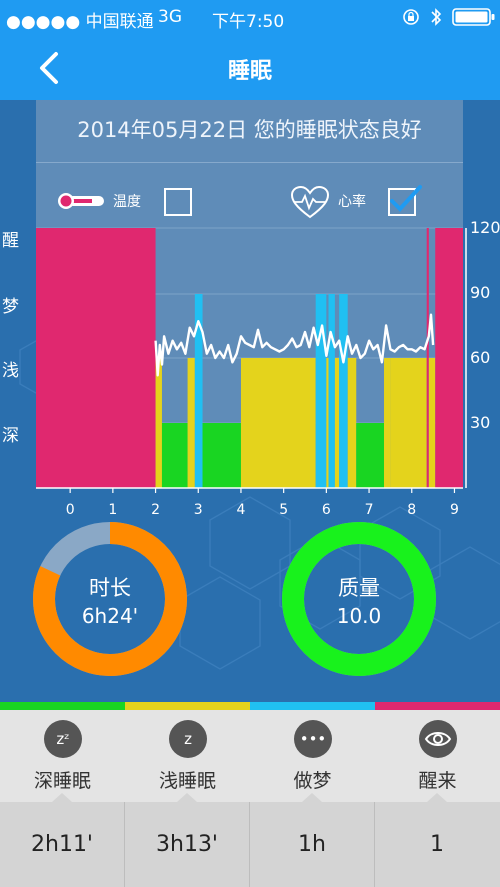  I want to click on status-time: 下午7:50, so click(248, 22).